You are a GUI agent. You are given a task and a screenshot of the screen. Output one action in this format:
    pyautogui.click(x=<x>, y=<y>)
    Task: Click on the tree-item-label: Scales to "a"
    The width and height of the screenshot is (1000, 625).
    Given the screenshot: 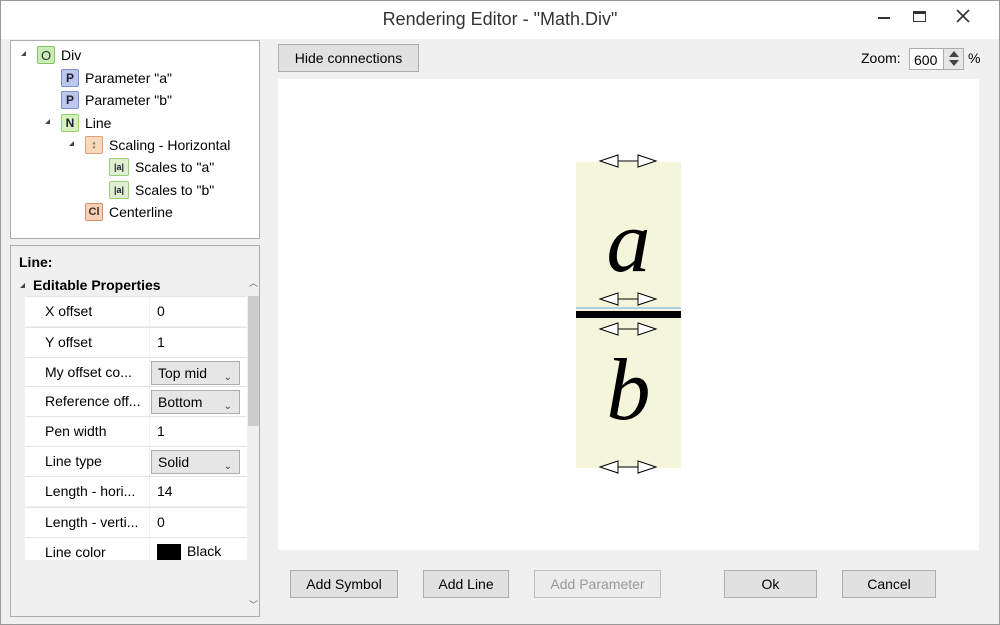 What is the action you would take?
    pyautogui.click(x=175, y=167)
    